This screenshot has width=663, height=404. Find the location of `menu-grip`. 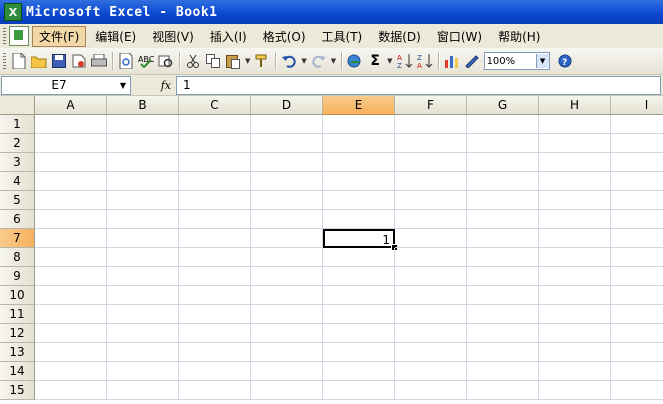

menu-grip is located at coordinates (4, 36).